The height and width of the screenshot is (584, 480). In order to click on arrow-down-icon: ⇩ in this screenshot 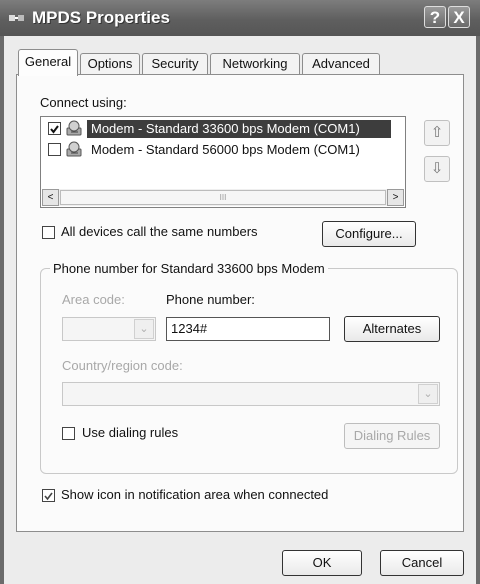, I will do `click(437, 168)`.